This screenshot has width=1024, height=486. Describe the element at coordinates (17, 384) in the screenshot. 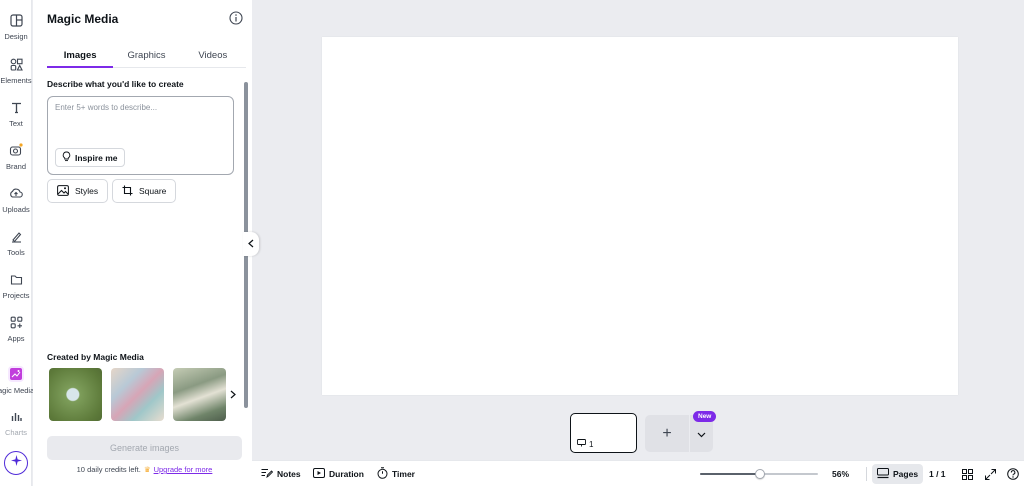

I see `rail-item-magic-media: Magic Media` at that location.